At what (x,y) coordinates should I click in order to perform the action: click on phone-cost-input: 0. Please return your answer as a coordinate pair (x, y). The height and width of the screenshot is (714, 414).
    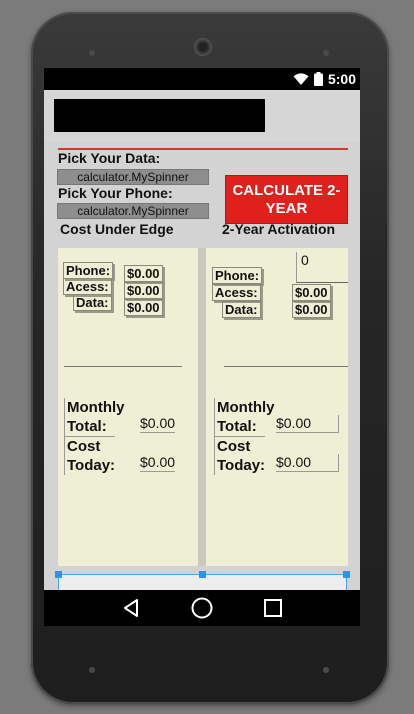
    Looking at the image, I should click on (322, 267).